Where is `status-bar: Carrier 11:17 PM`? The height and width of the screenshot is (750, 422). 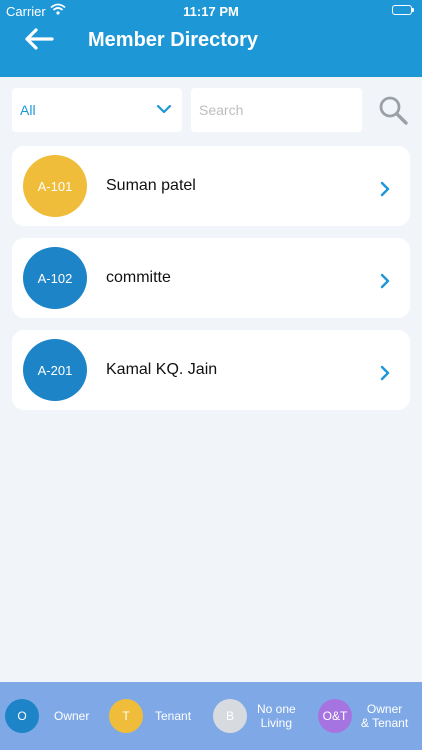 status-bar: Carrier 11:17 PM is located at coordinates (211, 11).